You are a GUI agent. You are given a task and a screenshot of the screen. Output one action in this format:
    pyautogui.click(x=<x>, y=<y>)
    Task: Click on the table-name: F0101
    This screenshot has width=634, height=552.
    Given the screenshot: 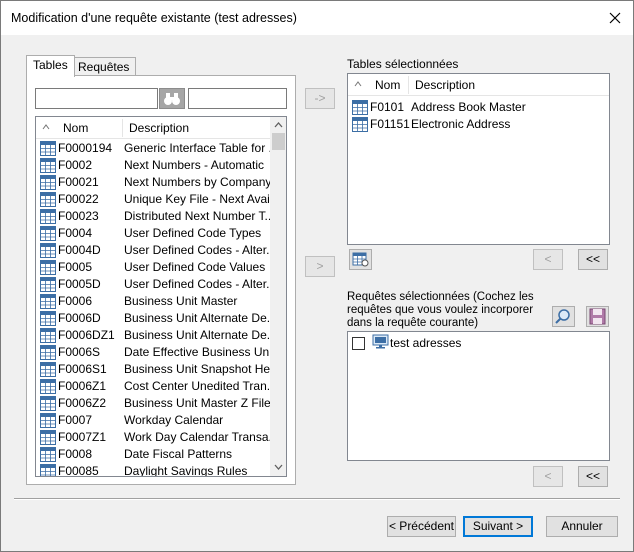 What is the action you would take?
    pyautogui.click(x=387, y=107)
    